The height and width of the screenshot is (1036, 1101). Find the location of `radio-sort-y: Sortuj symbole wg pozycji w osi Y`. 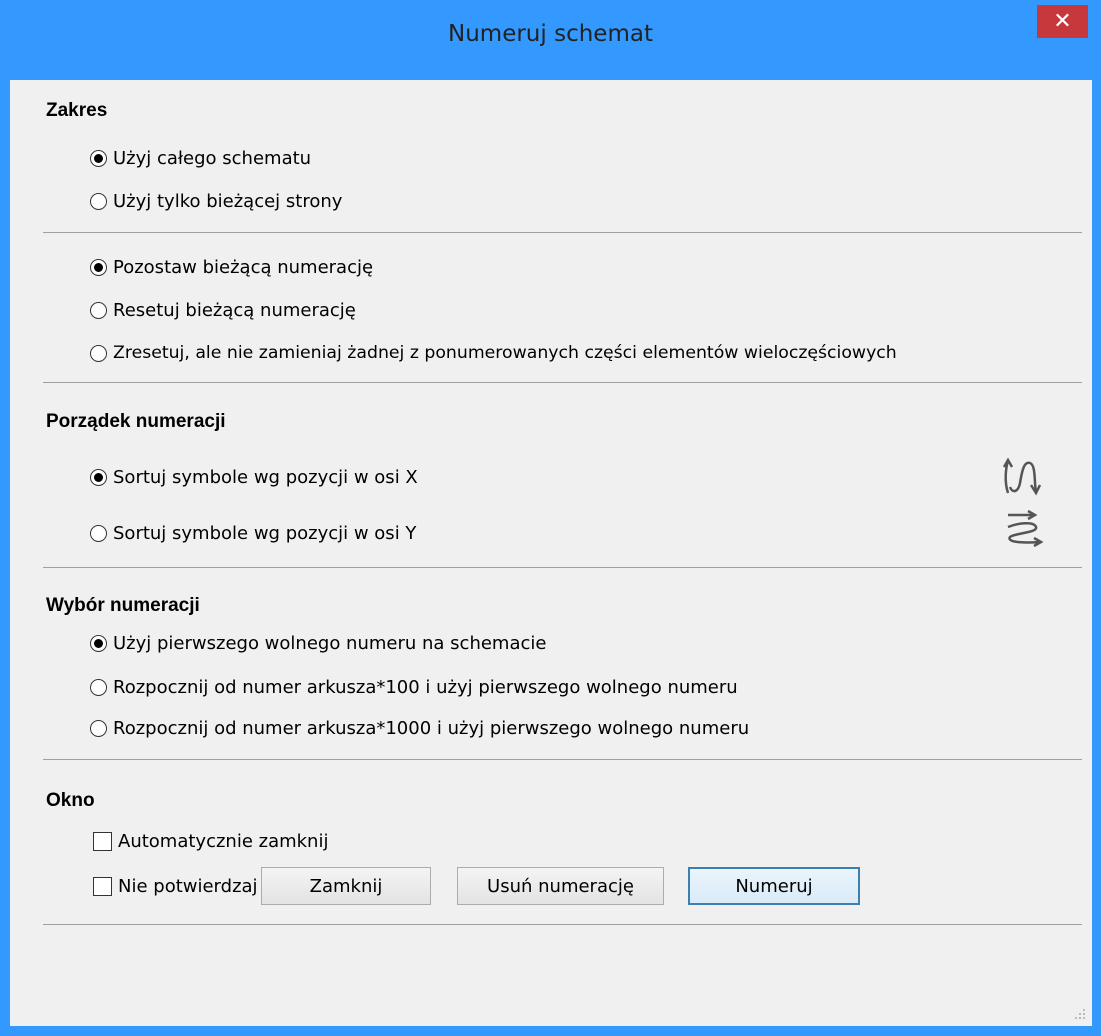

radio-sort-y: Sortuj symbole wg pozycji w osi Y is located at coordinates (253, 533).